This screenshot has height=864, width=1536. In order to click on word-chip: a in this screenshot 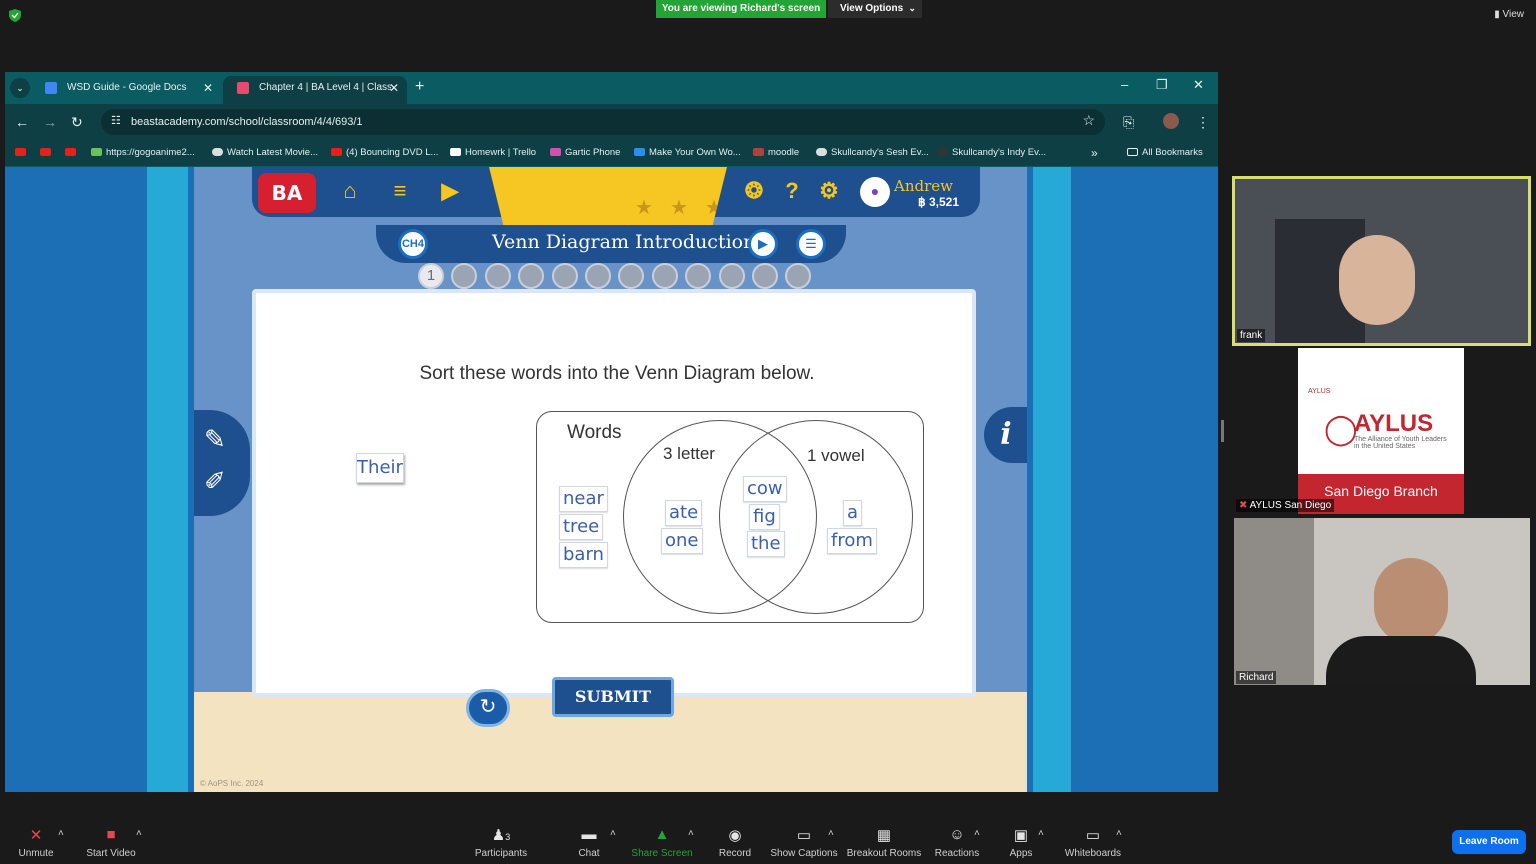, I will do `click(853, 513)`.